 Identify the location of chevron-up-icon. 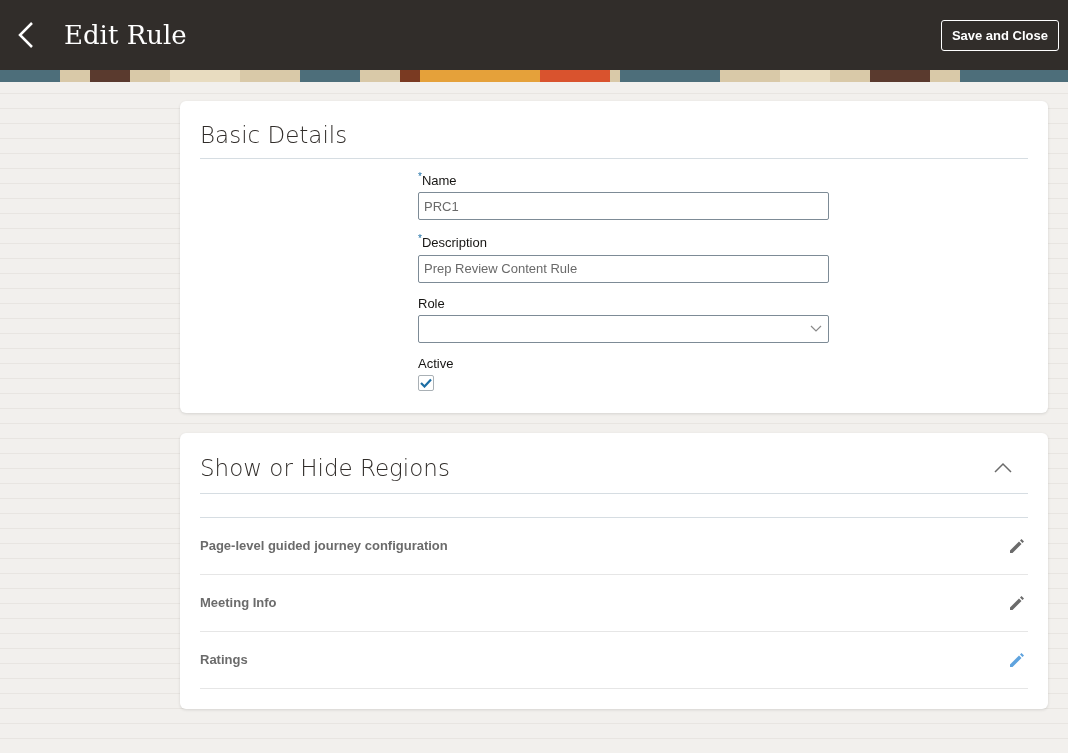
(1003, 467).